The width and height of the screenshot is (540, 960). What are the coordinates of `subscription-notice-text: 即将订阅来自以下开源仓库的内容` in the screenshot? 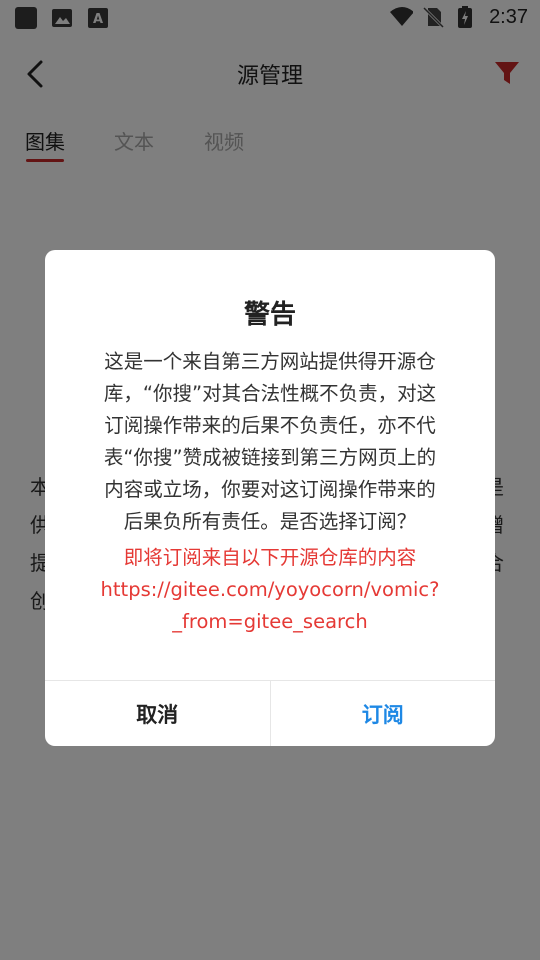 It's located at (270, 557).